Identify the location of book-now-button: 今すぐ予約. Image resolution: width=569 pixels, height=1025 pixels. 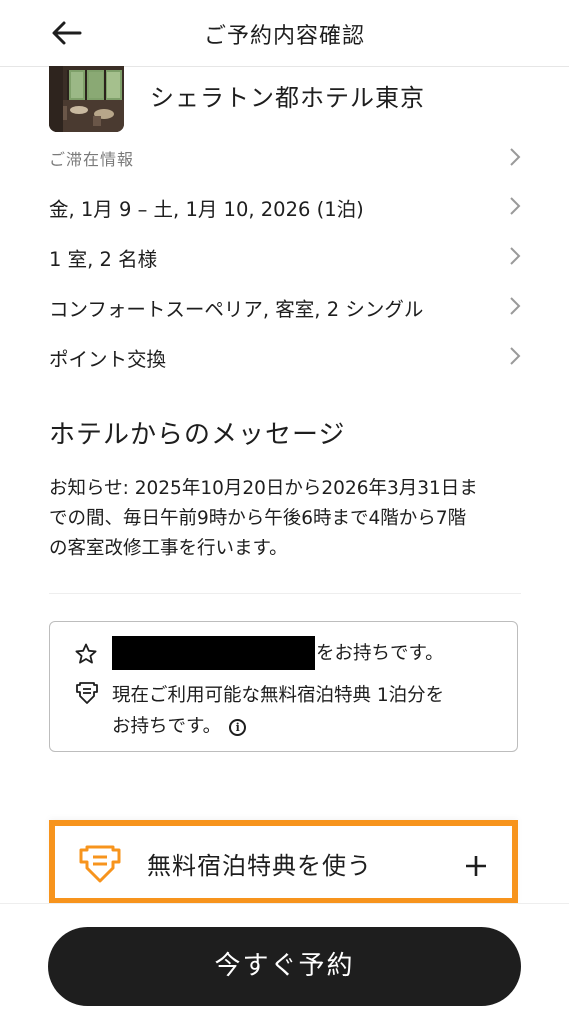
(284, 966).